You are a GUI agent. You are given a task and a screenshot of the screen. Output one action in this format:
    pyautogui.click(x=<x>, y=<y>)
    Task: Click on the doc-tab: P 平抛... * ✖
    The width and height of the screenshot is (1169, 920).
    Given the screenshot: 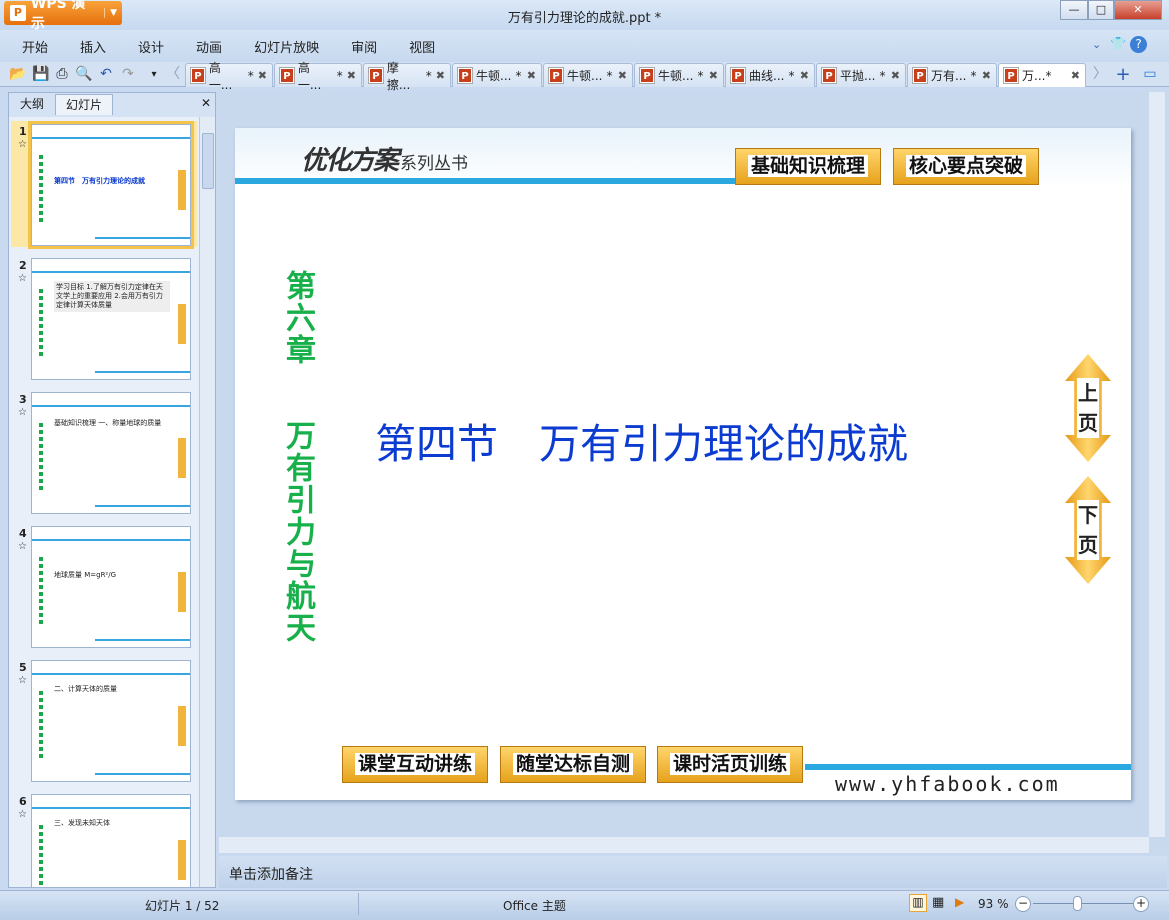 What is the action you would take?
    pyautogui.click(x=861, y=75)
    